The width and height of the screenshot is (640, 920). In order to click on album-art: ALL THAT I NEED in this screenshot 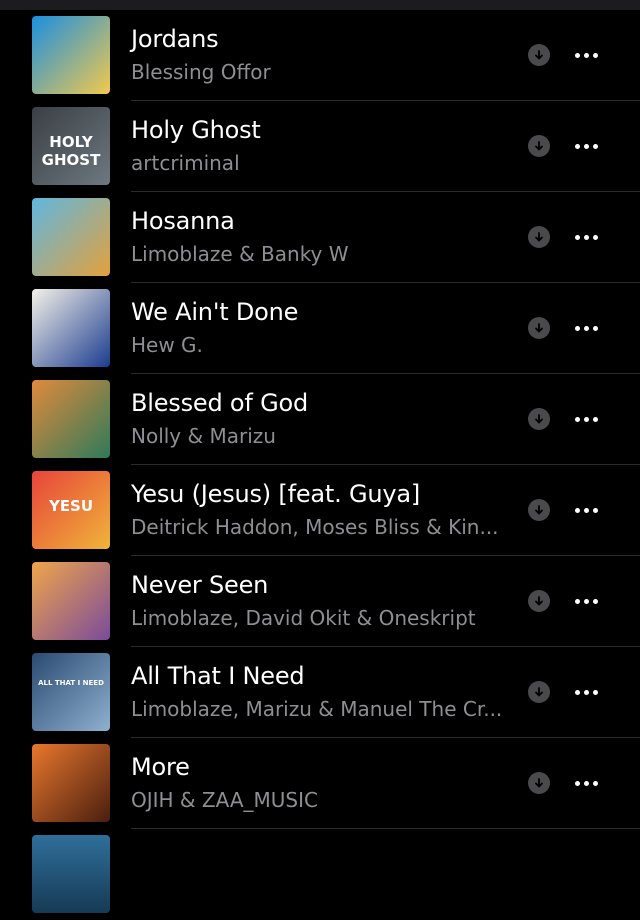, I will do `click(71, 692)`.